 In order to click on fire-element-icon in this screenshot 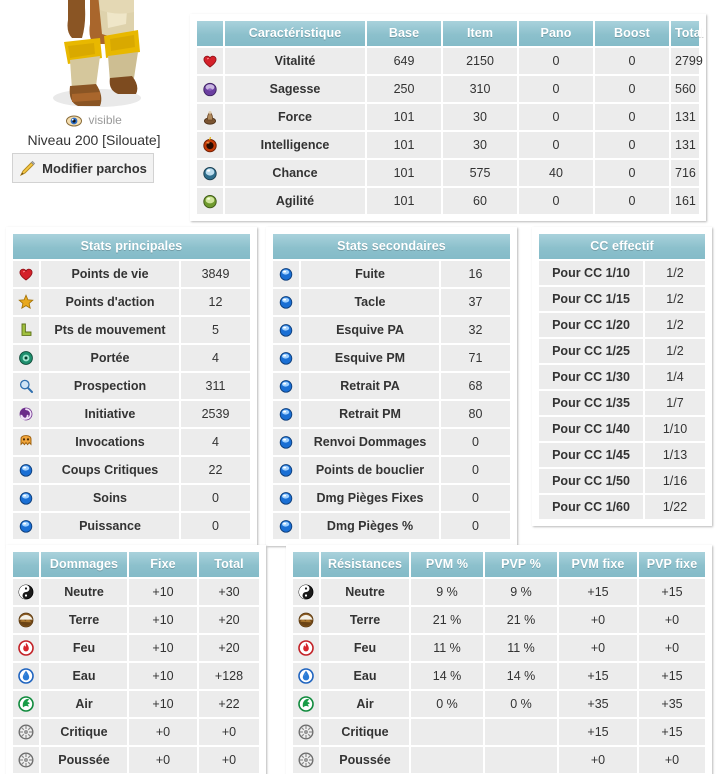, I will do `click(306, 648)`.